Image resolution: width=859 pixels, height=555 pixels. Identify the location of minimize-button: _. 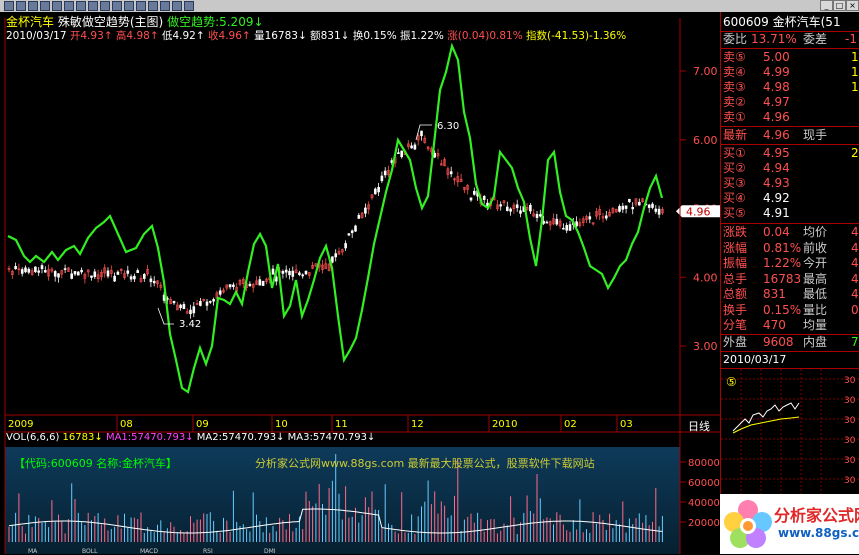
(826, 5).